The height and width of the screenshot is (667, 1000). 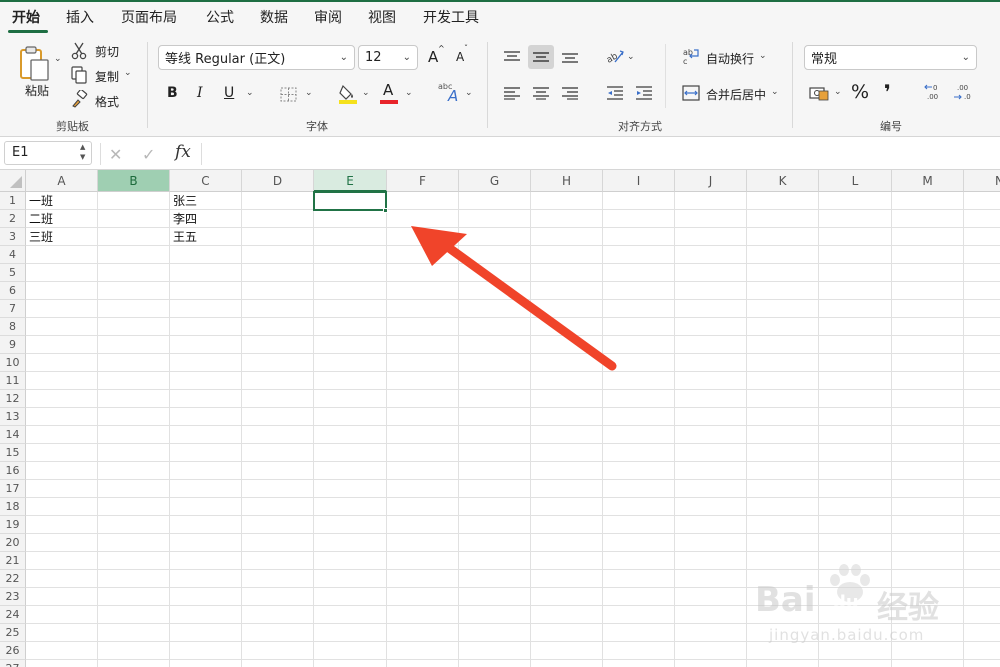 What do you see at coordinates (785, 600) in the screenshot?
I see `watermark-brand: Bai` at bounding box center [785, 600].